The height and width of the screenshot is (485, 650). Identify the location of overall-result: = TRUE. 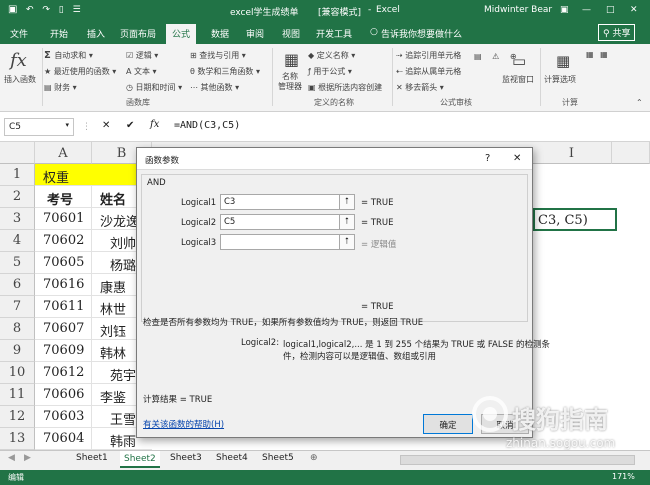
(377, 307).